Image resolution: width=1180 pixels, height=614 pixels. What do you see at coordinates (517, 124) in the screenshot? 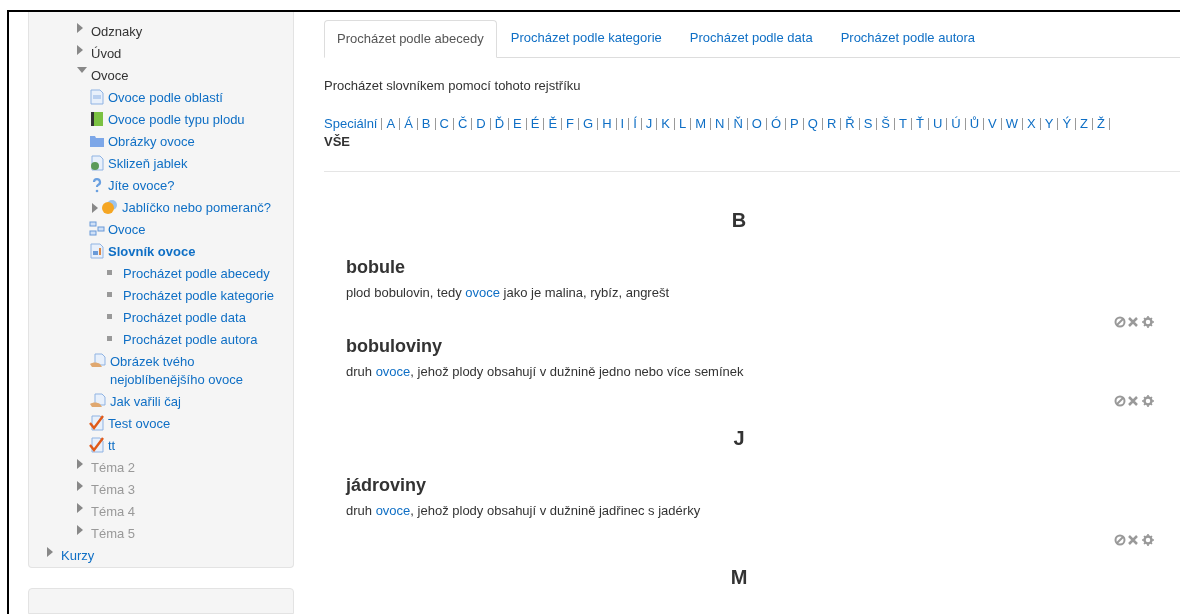
I see `letter-link: E` at bounding box center [517, 124].